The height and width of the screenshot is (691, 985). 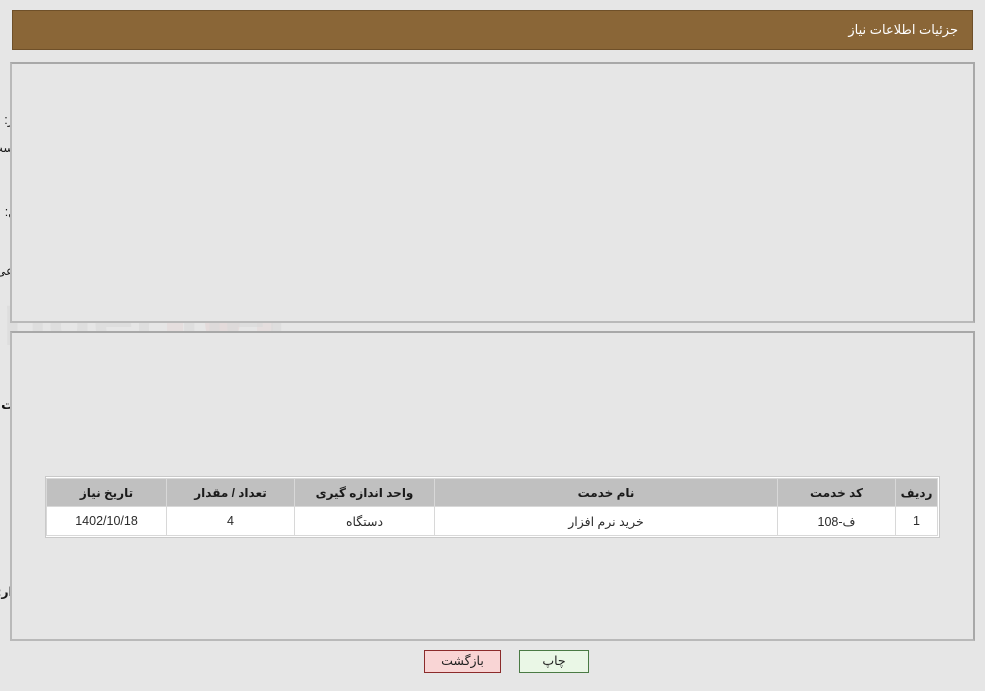 What do you see at coordinates (606, 492) in the screenshot?
I see `th-service-name: نام خدمت` at bounding box center [606, 492].